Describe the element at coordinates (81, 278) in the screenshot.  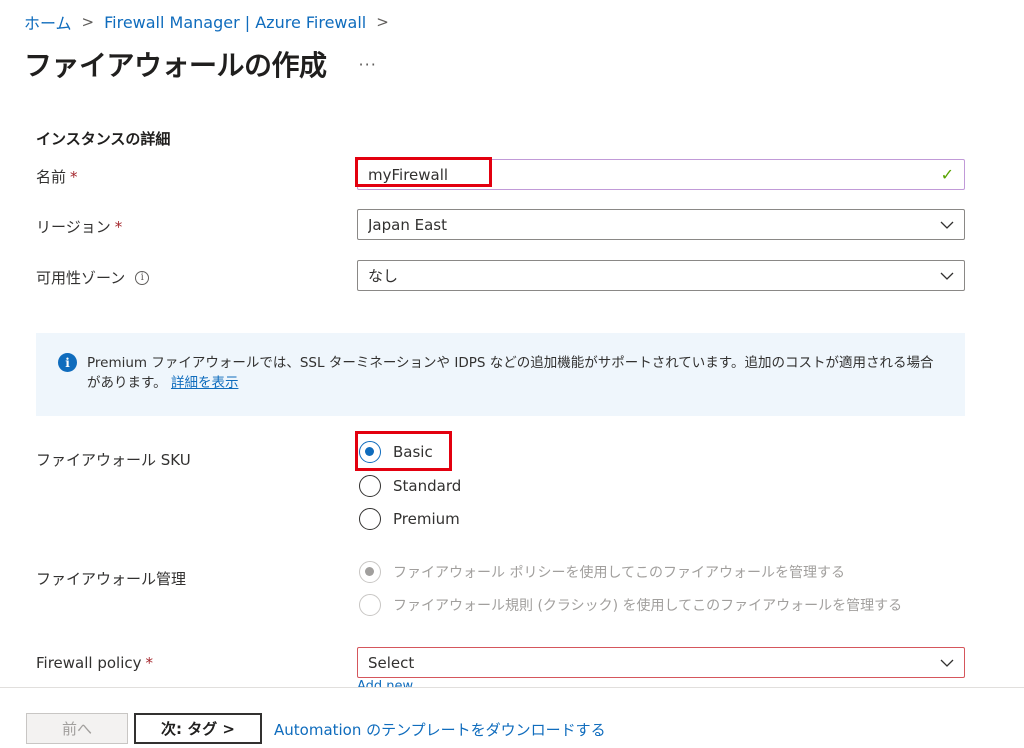
I see `zone-label-text: 可用性ゾーン` at that location.